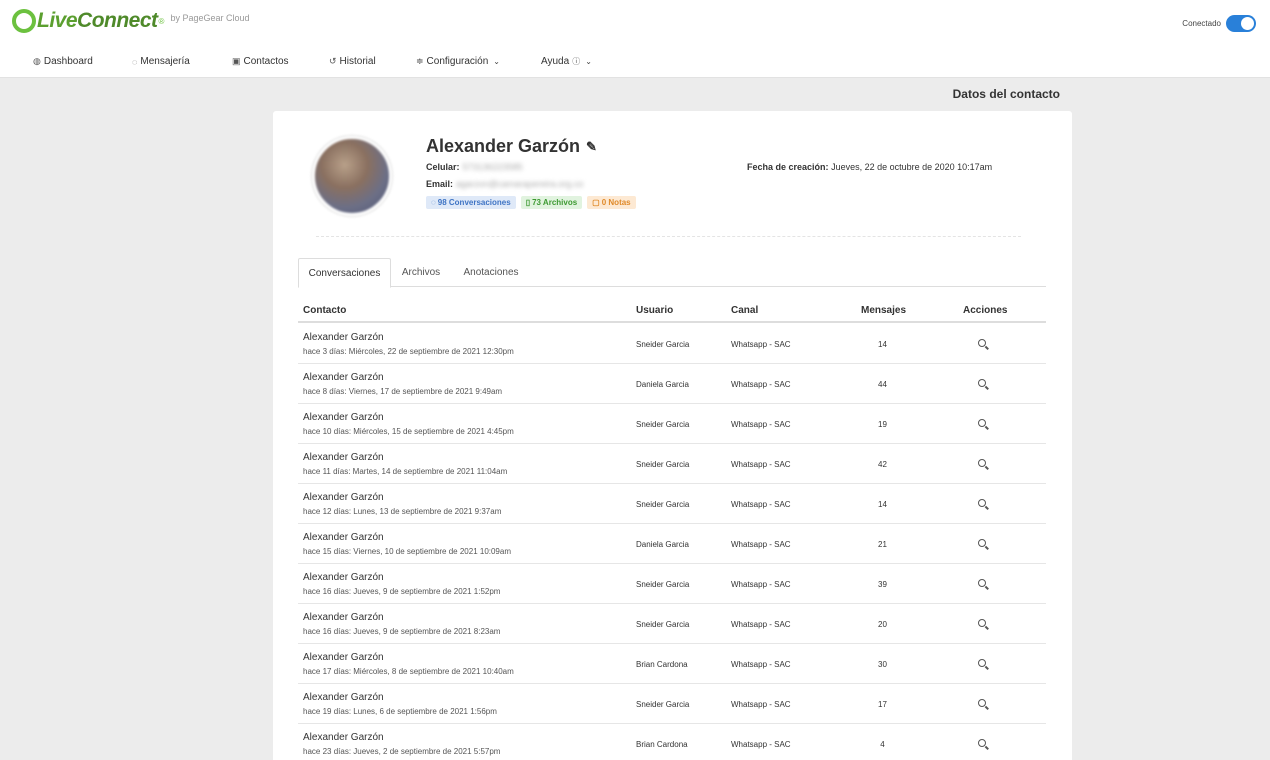 The image size is (1270, 760). I want to click on toggle-knob, so click(1247, 23).